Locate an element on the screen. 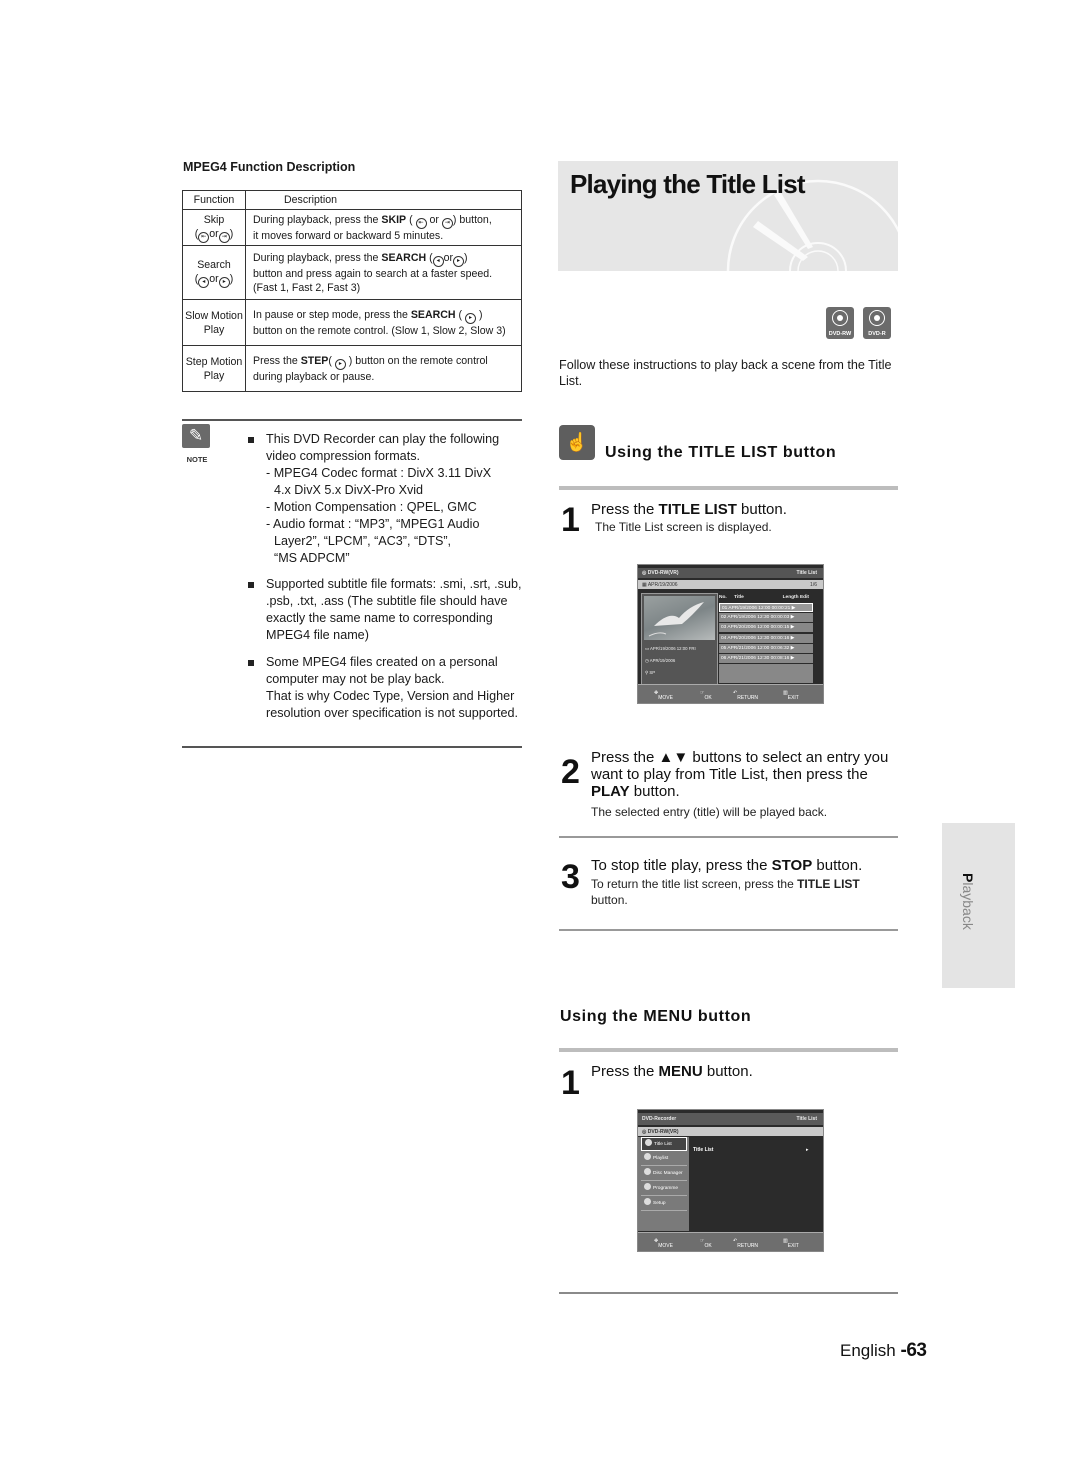 The image size is (1080, 1470). chapter-tab-playback: Playback is located at coordinates (978, 905).